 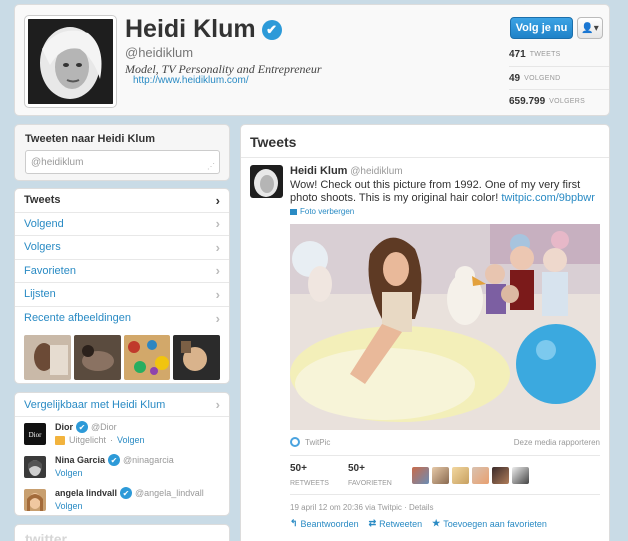 I want to click on media-source: TwitPic, so click(x=310, y=442).